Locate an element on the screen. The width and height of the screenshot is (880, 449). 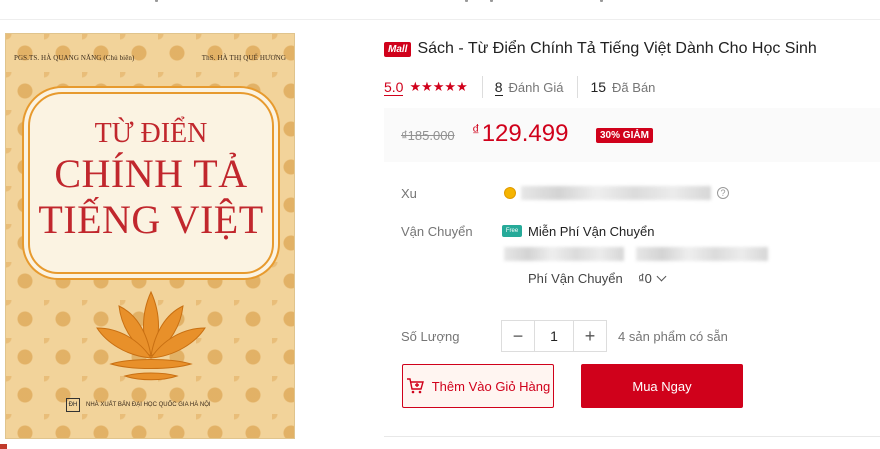
cover-title-line1: TỪ ĐIỂN is located at coordinates (151, 133).